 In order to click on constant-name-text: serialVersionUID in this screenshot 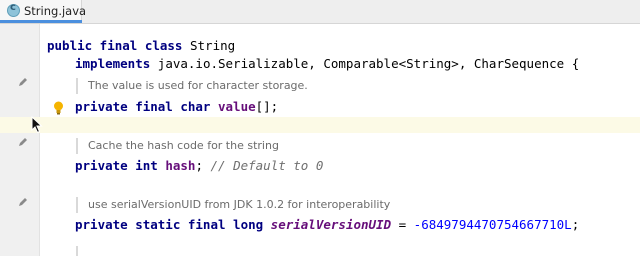, I will do `click(327, 224)`.